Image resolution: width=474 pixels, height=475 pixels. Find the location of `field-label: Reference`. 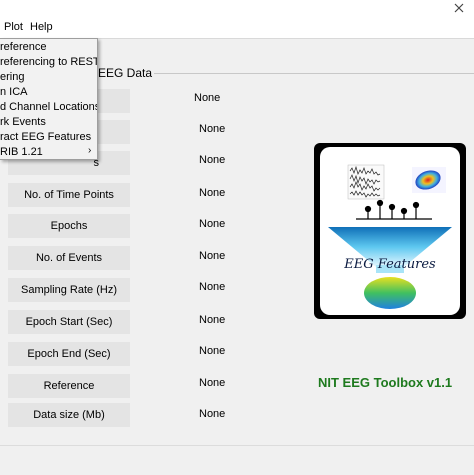

field-label: Reference is located at coordinates (69, 386).